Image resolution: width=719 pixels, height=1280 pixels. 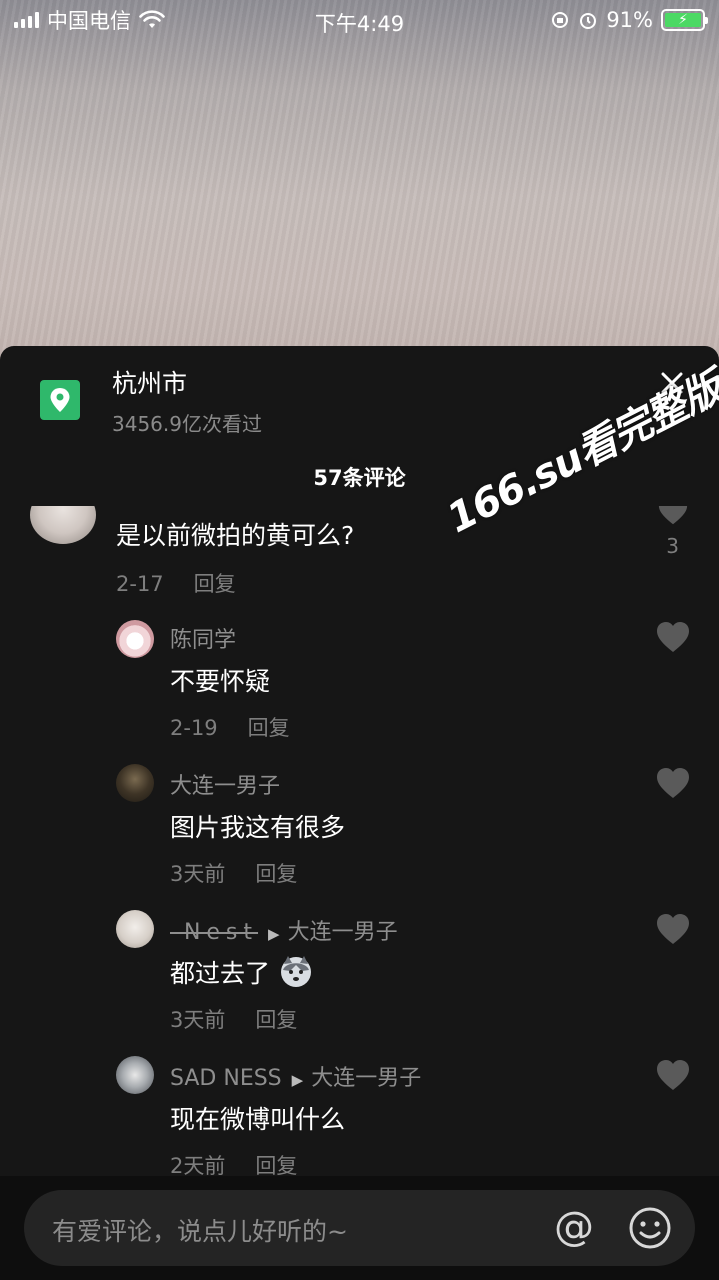 I want to click on comment-text: 现在微博叫什么, so click(x=258, y=1119).